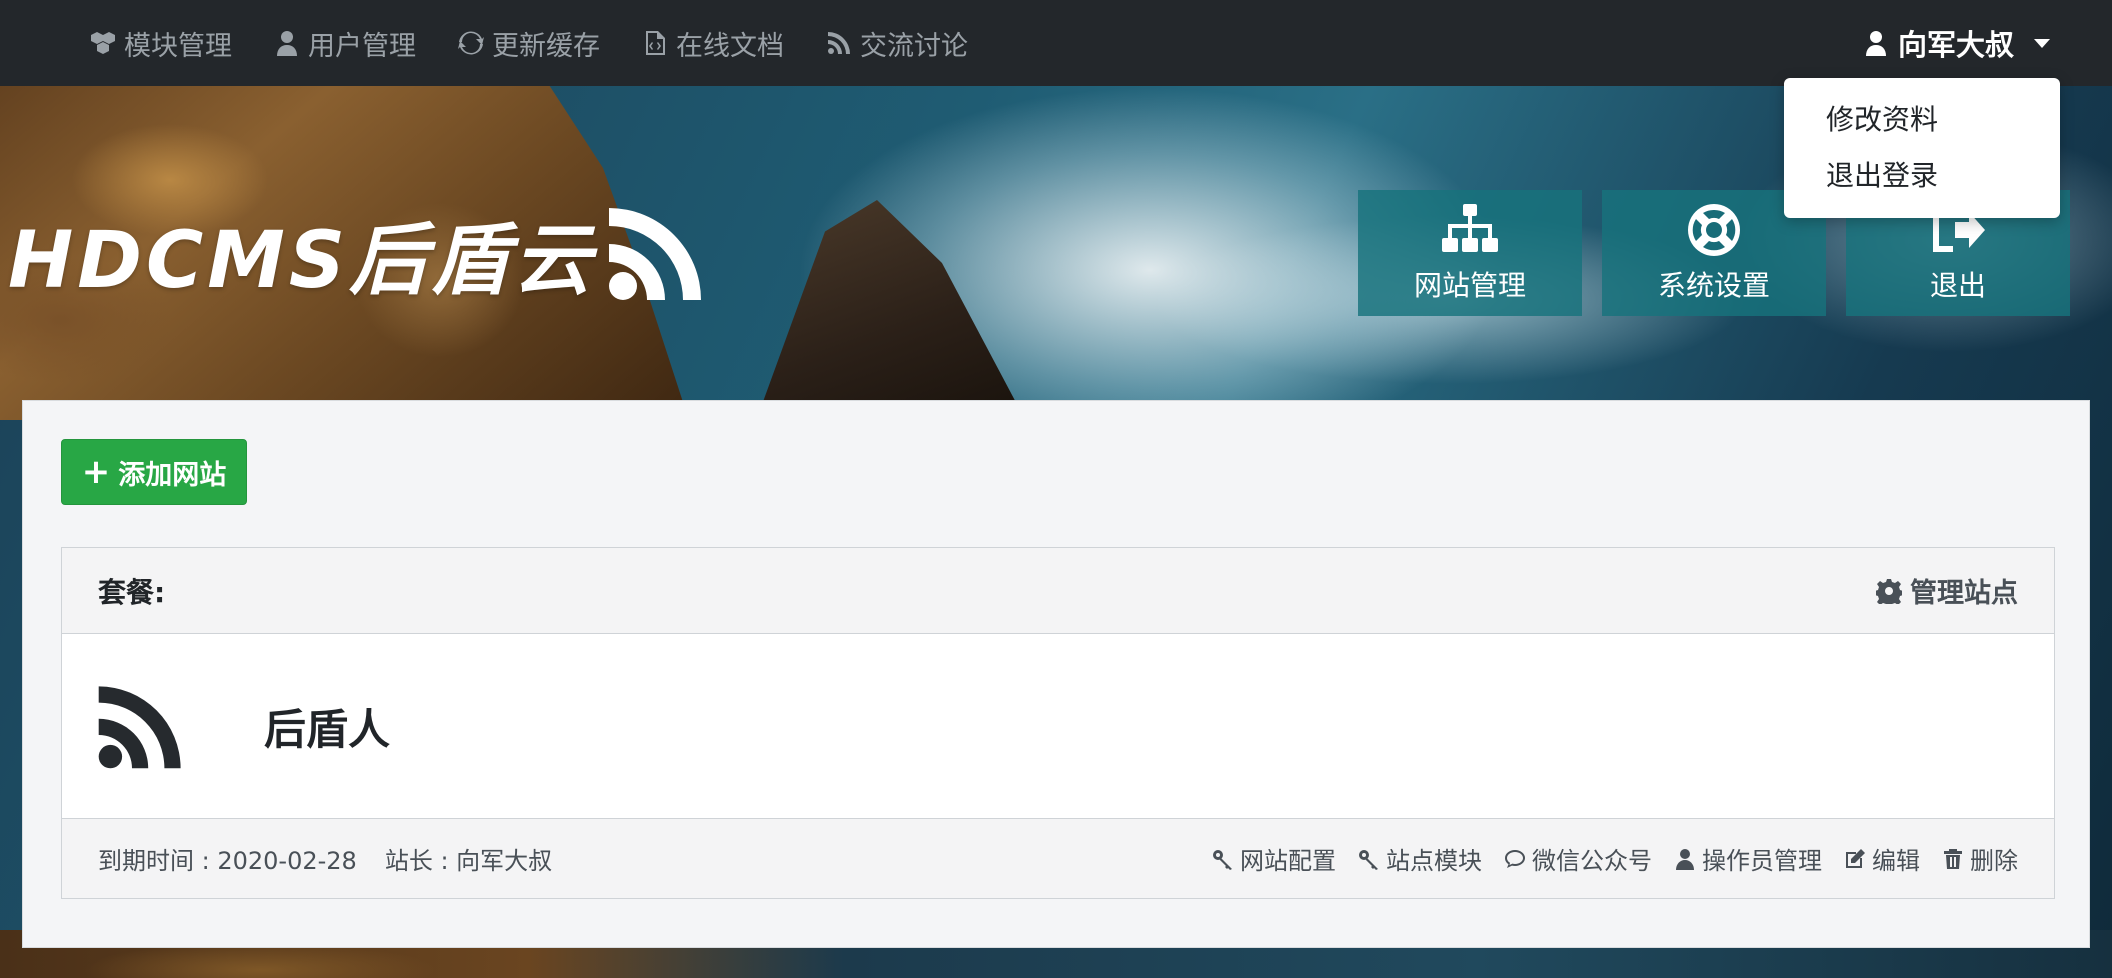  Describe the element at coordinates (1957, 285) in the screenshot. I see `tile-label: 退出` at that location.